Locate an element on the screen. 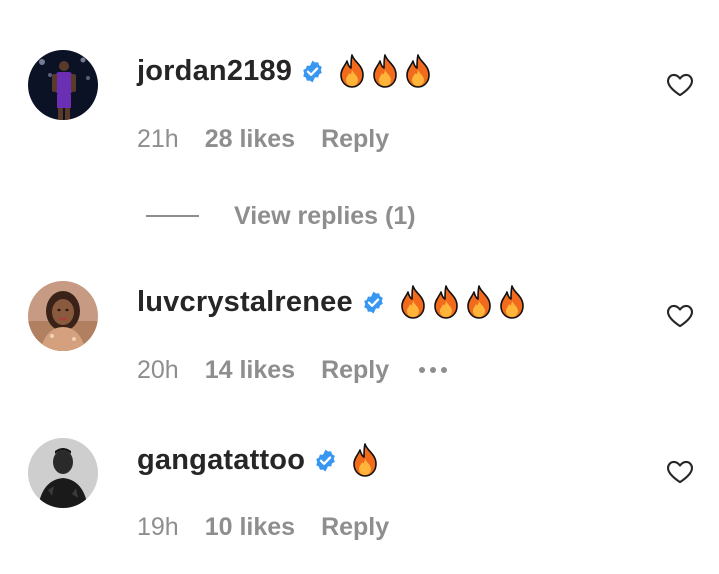  avatar-image-gangatattoo is located at coordinates (63, 473).